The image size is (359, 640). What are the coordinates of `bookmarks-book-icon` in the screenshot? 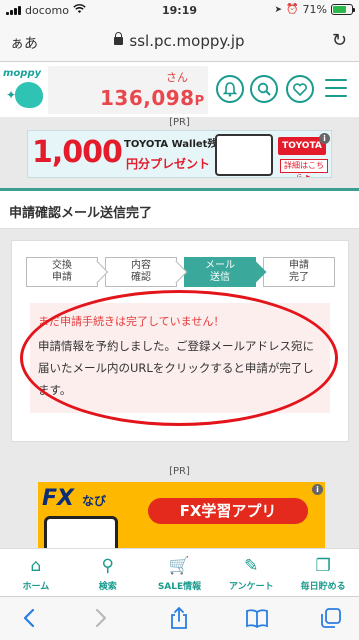 It's located at (257, 618).